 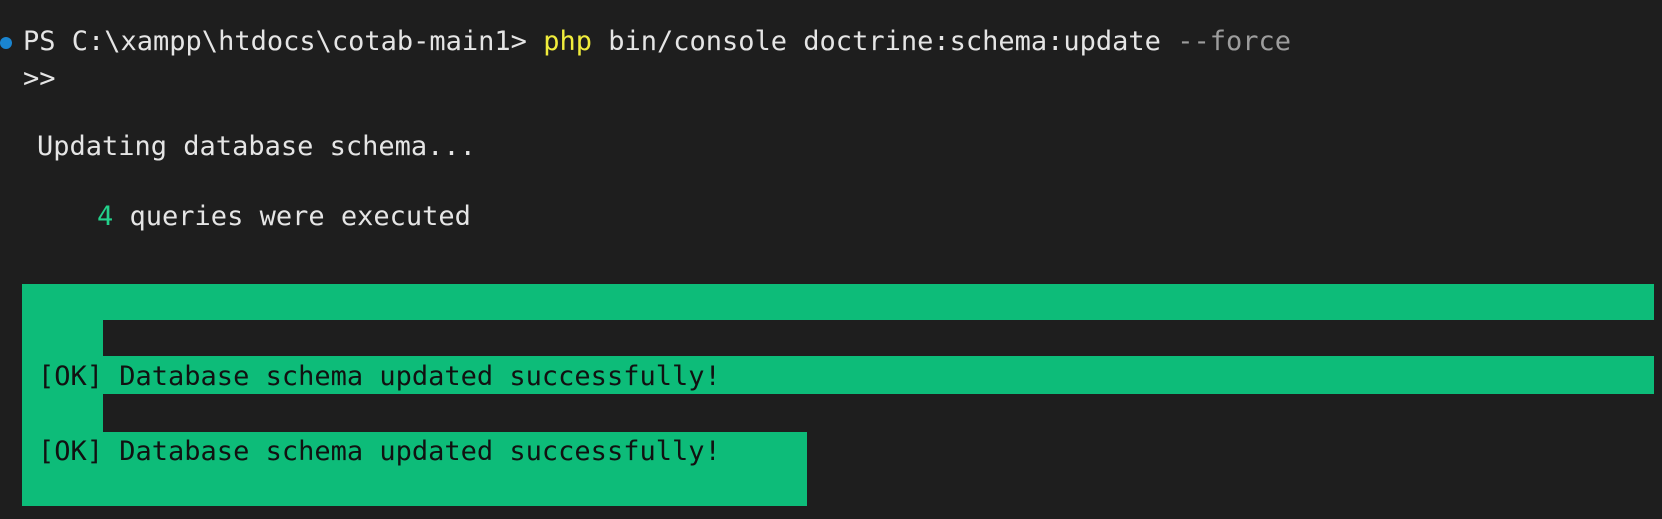 I want to click on query-count: 4, so click(x=105, y=216).